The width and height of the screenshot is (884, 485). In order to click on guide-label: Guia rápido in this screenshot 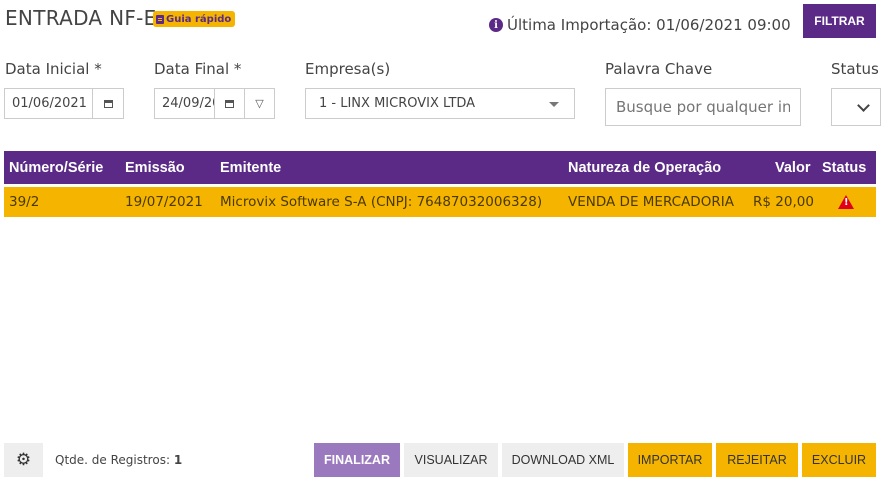, I will do `click(199, 19)`.